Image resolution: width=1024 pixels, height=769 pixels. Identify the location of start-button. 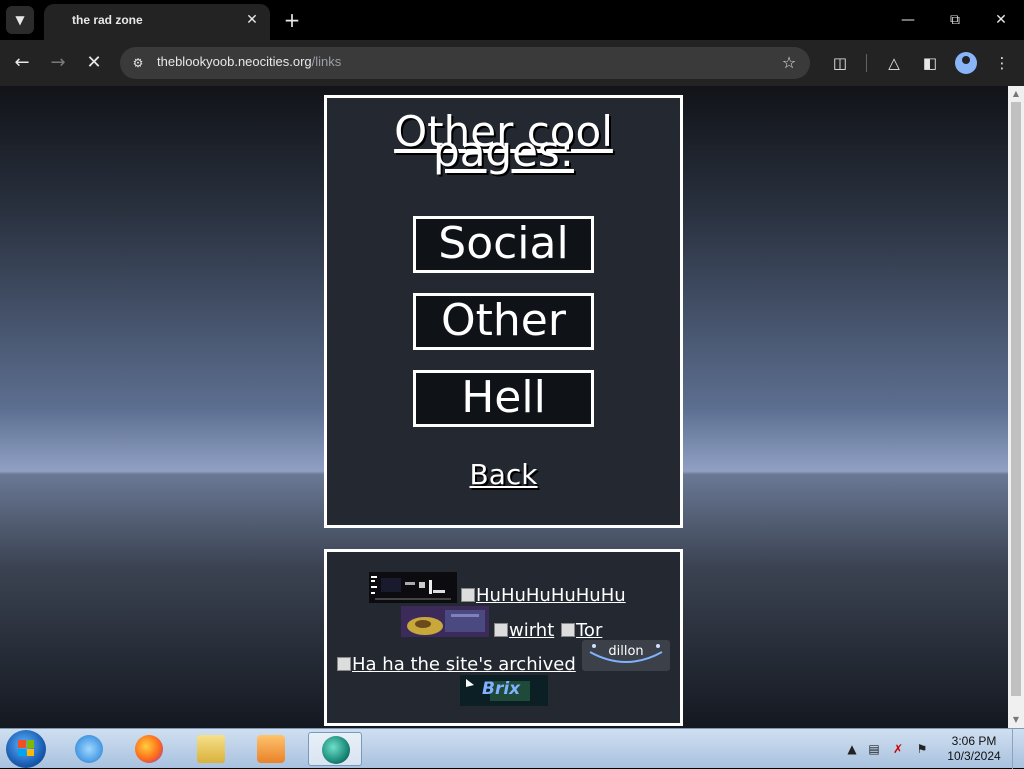
(26, 749).